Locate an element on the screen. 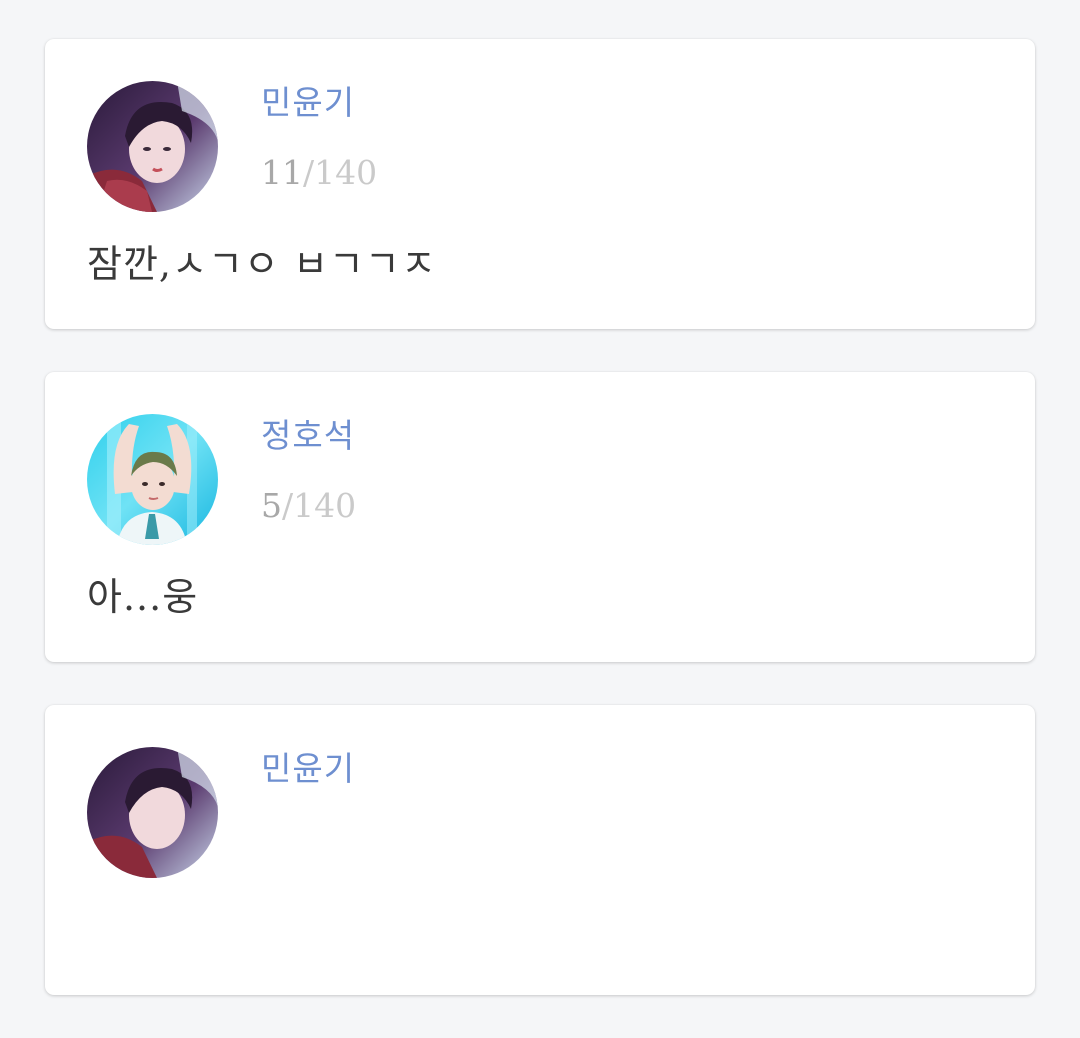  post-message: 아...웅 is located at coordinates (143, 597).